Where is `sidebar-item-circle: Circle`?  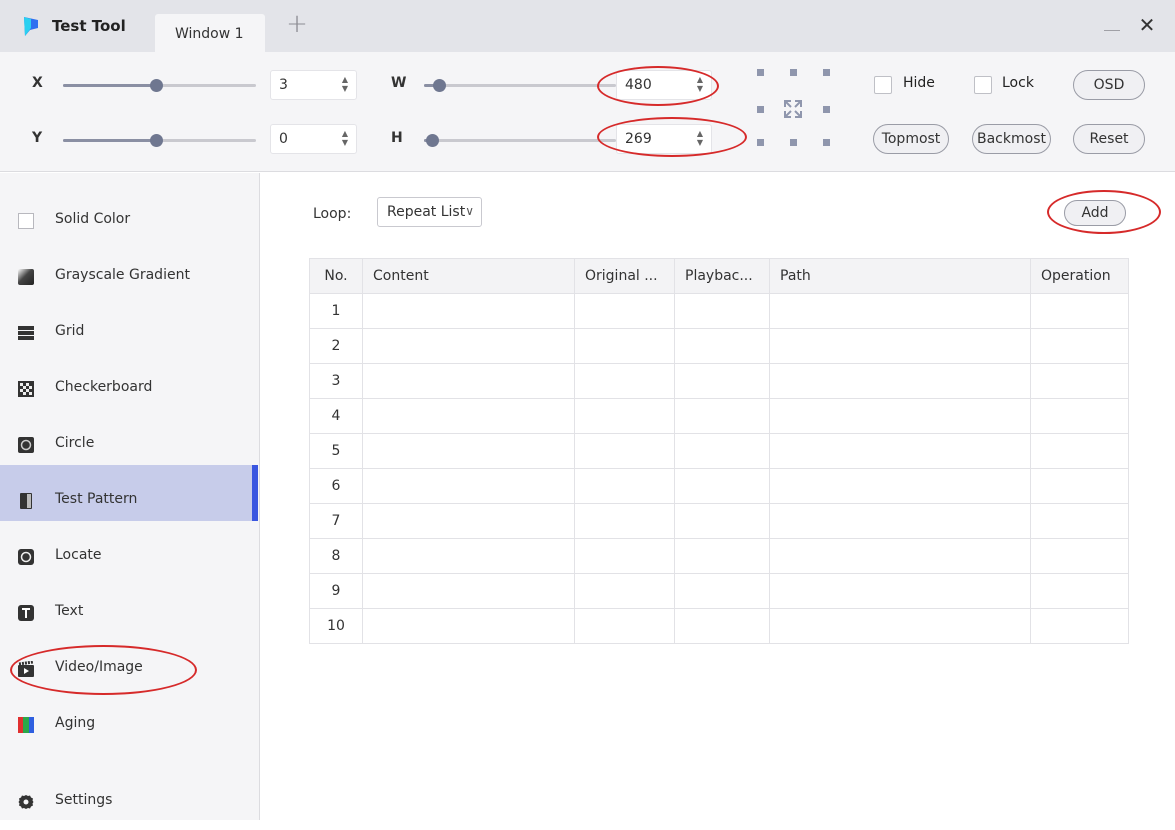
sidebar-item-circle: Circle is located at coordinates (130, 445).